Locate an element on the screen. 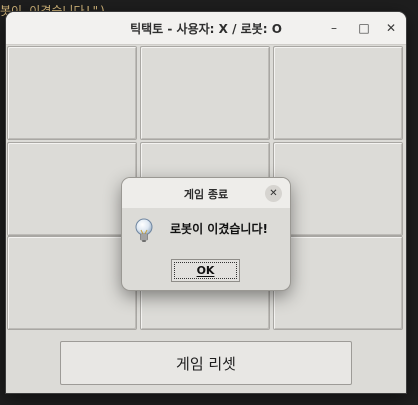  dialog-close-button: ✕ is located at coordinates (273, 193).